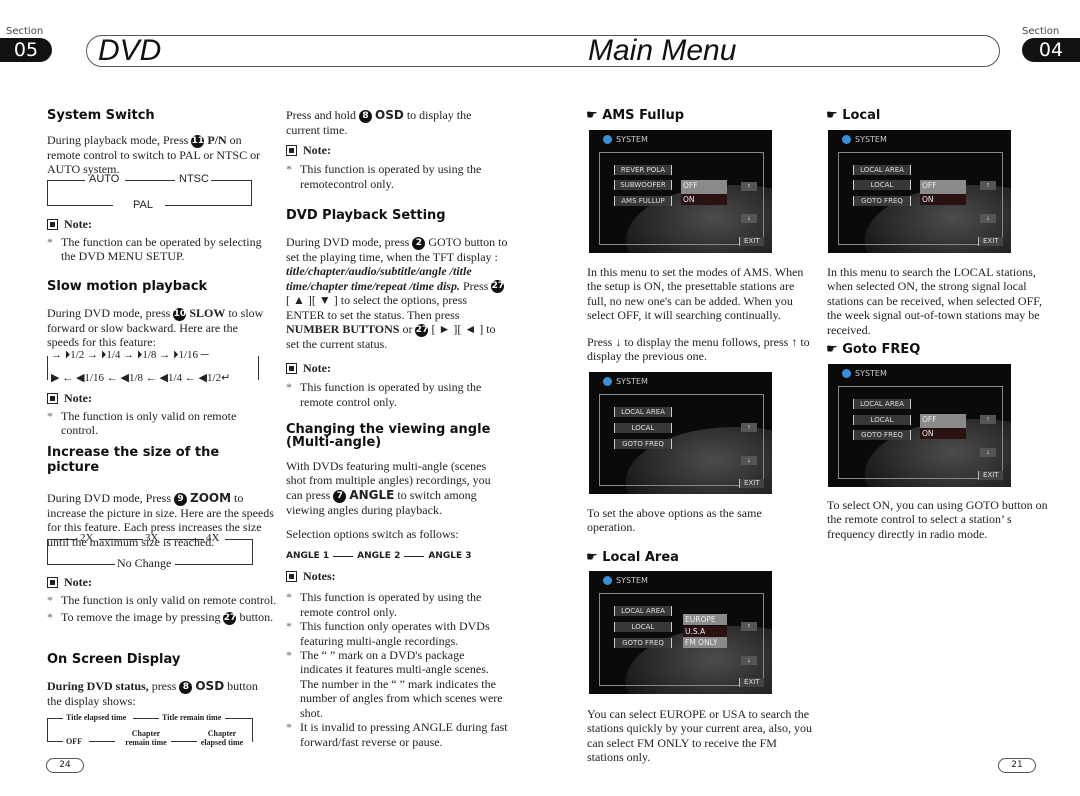 The width and height of the screenshot is (1080, 796). I want to click on menu-item-subwoofer: SUBWOOFER, so click(643, 185).